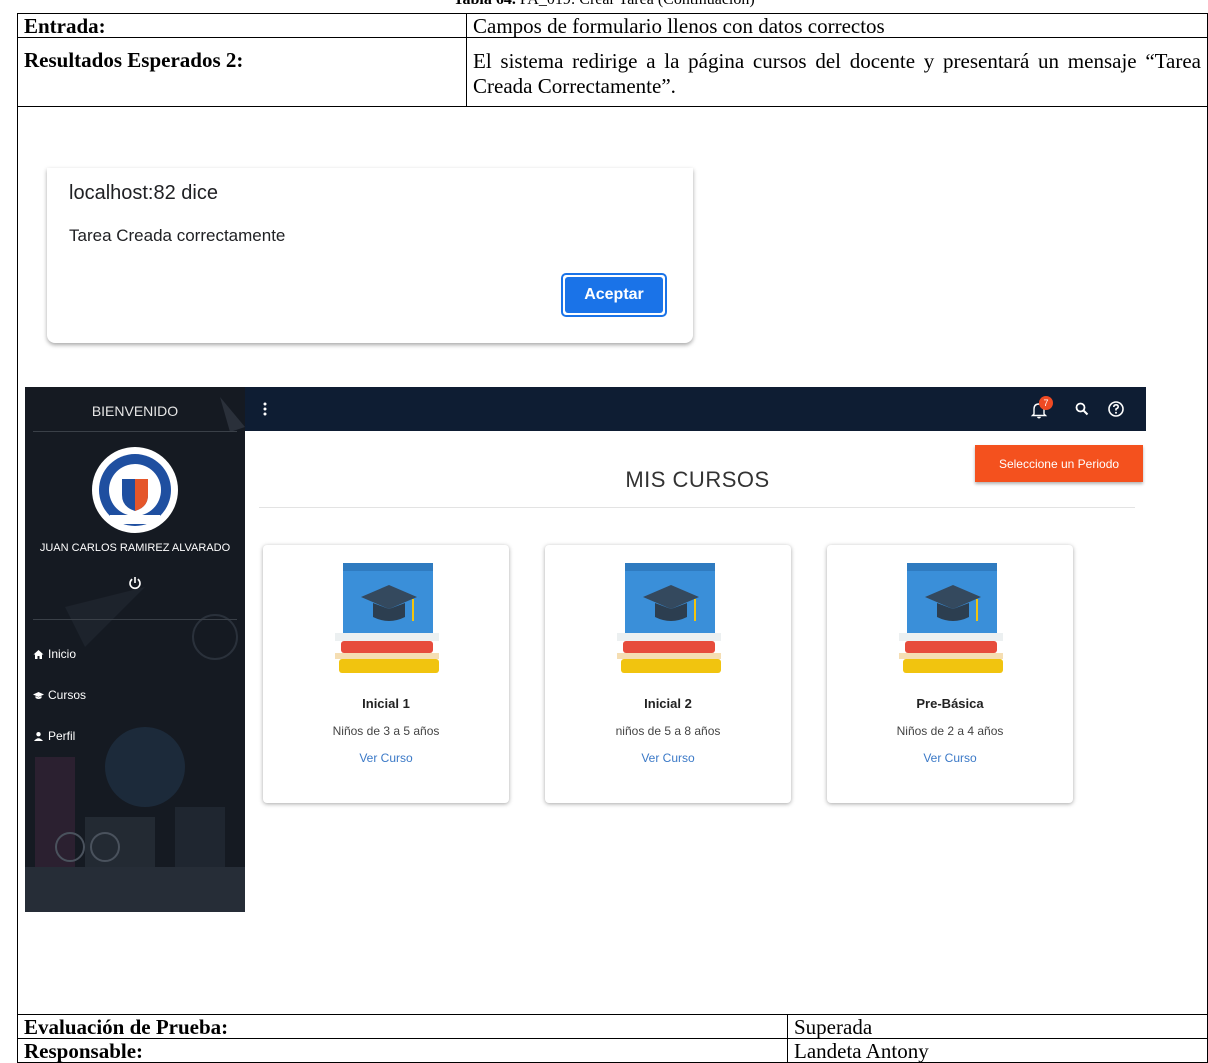 Image resolution: width=1208 pixels, height=1063 pixels. I want to click on course-card: Pre-Básica Niños de 2 a 4 años Ver Curso, so click(950, 674).